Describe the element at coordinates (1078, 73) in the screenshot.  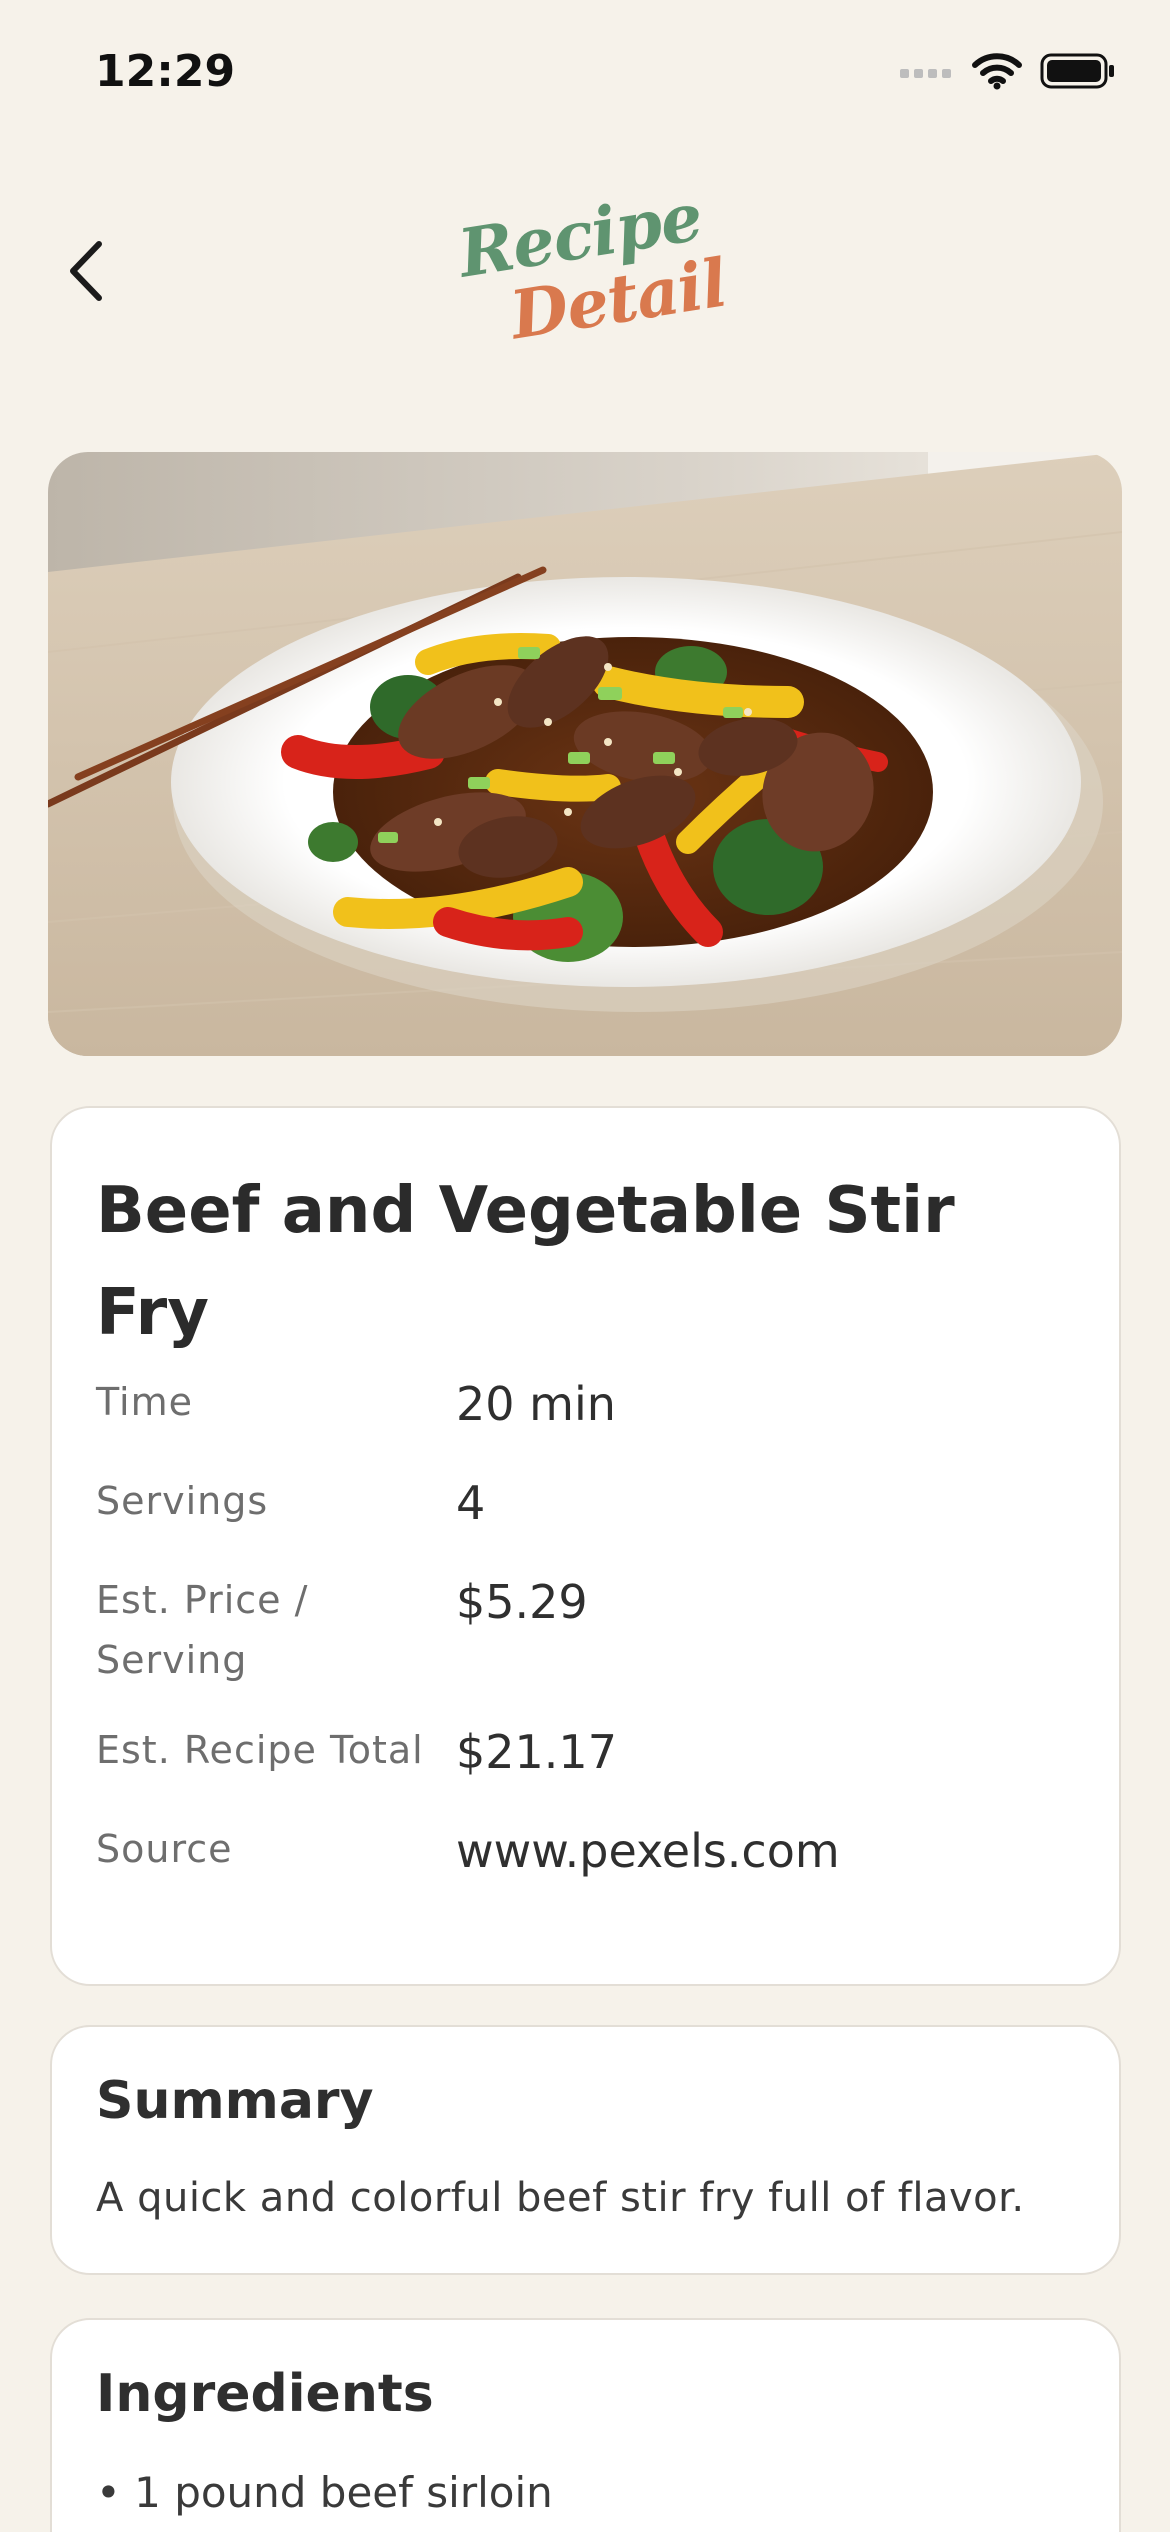
I see `battery-icon` at that location.